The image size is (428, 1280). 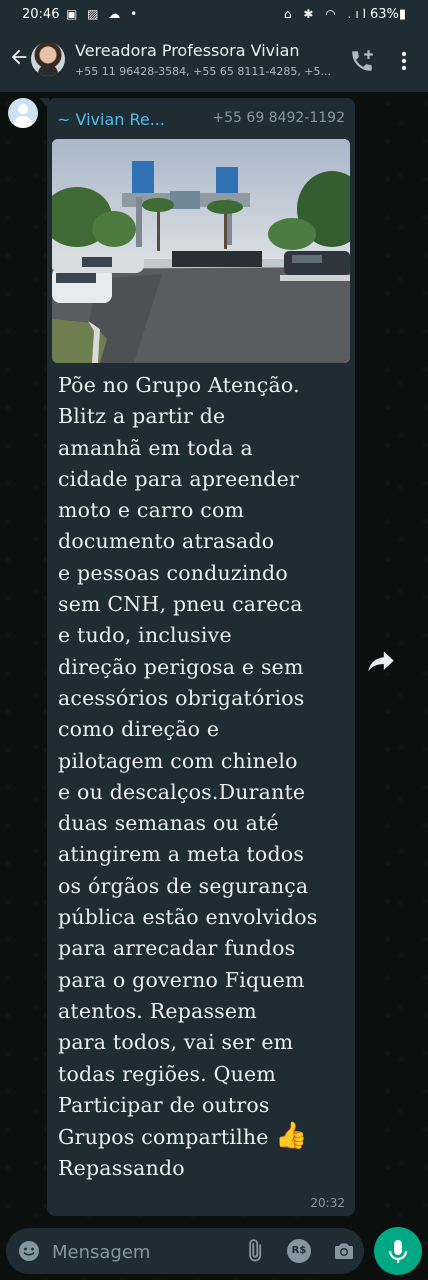 I want to click on mic-icon, so click(x=398, y=1251).